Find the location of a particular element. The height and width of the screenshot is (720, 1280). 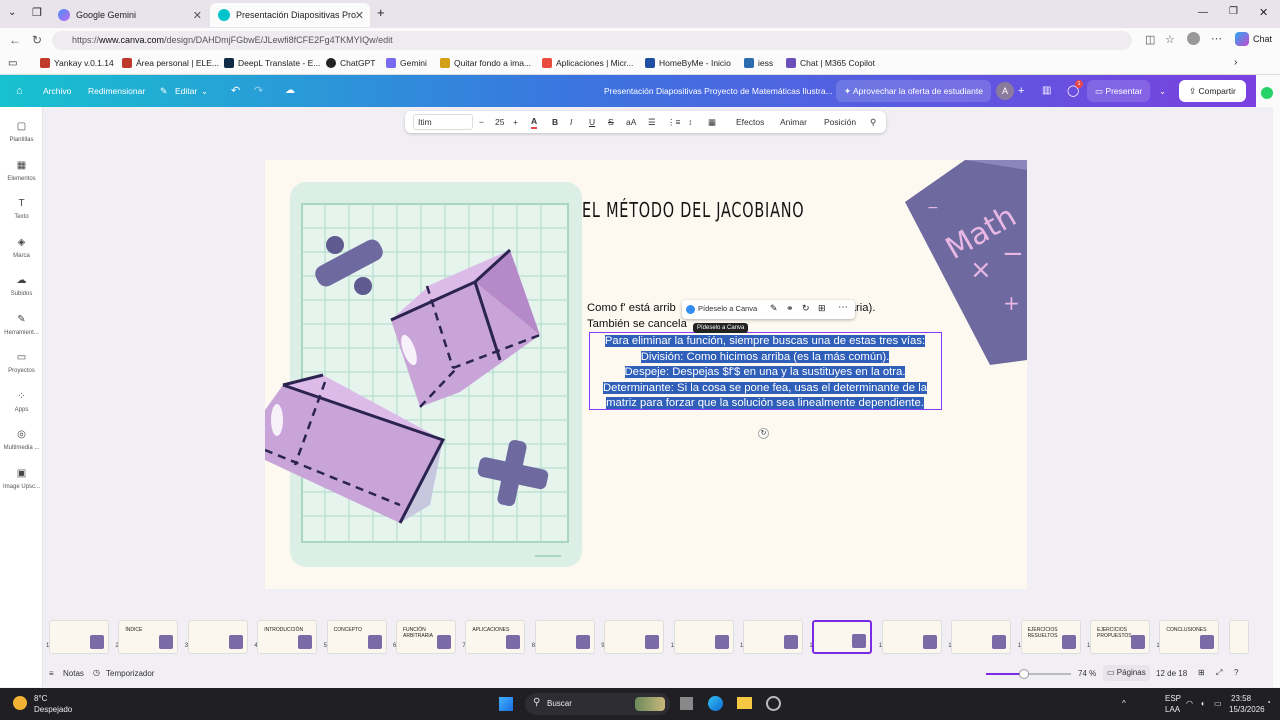

split-screen-icon: ◫ is located at coordinates (1150, 39).